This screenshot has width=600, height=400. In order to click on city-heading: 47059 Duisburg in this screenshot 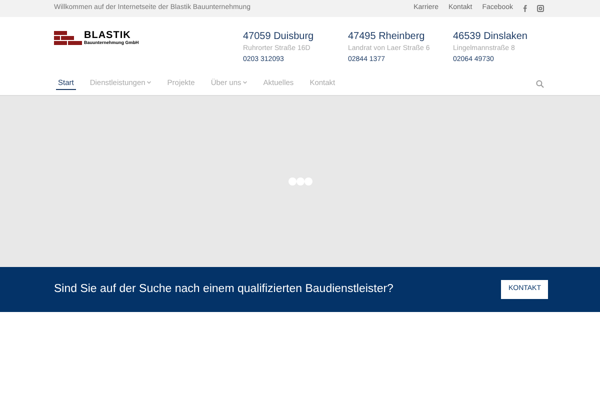, I will do `click(279, 37)`.